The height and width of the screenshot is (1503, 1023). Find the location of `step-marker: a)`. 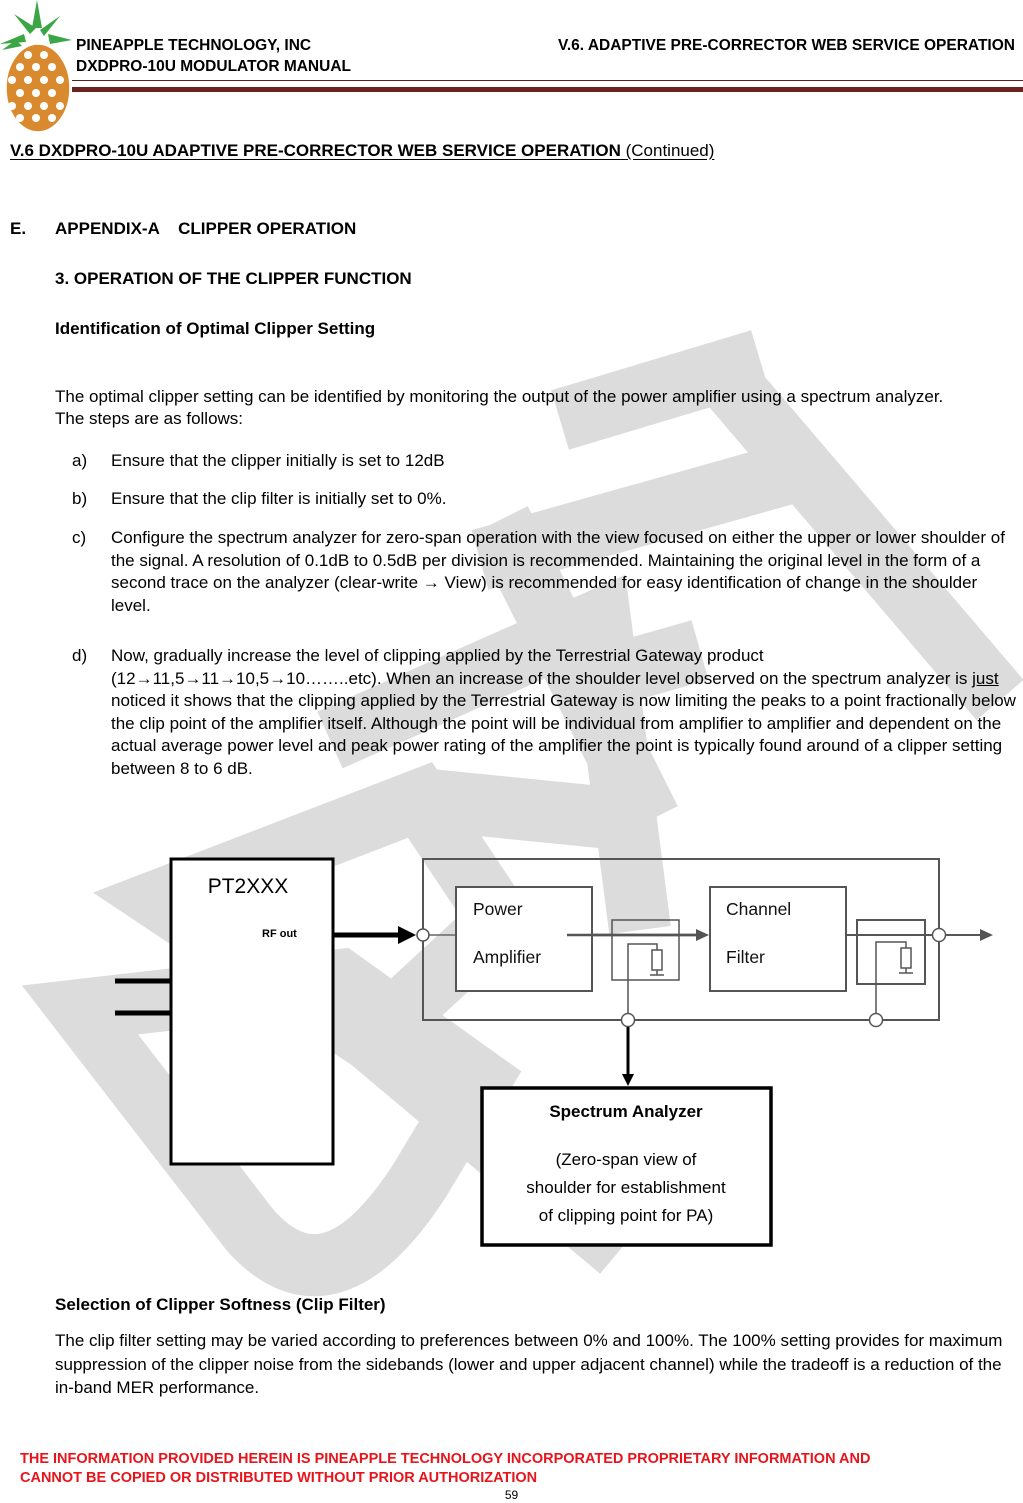

step-marker: a) is located at coordinates (80, 460).